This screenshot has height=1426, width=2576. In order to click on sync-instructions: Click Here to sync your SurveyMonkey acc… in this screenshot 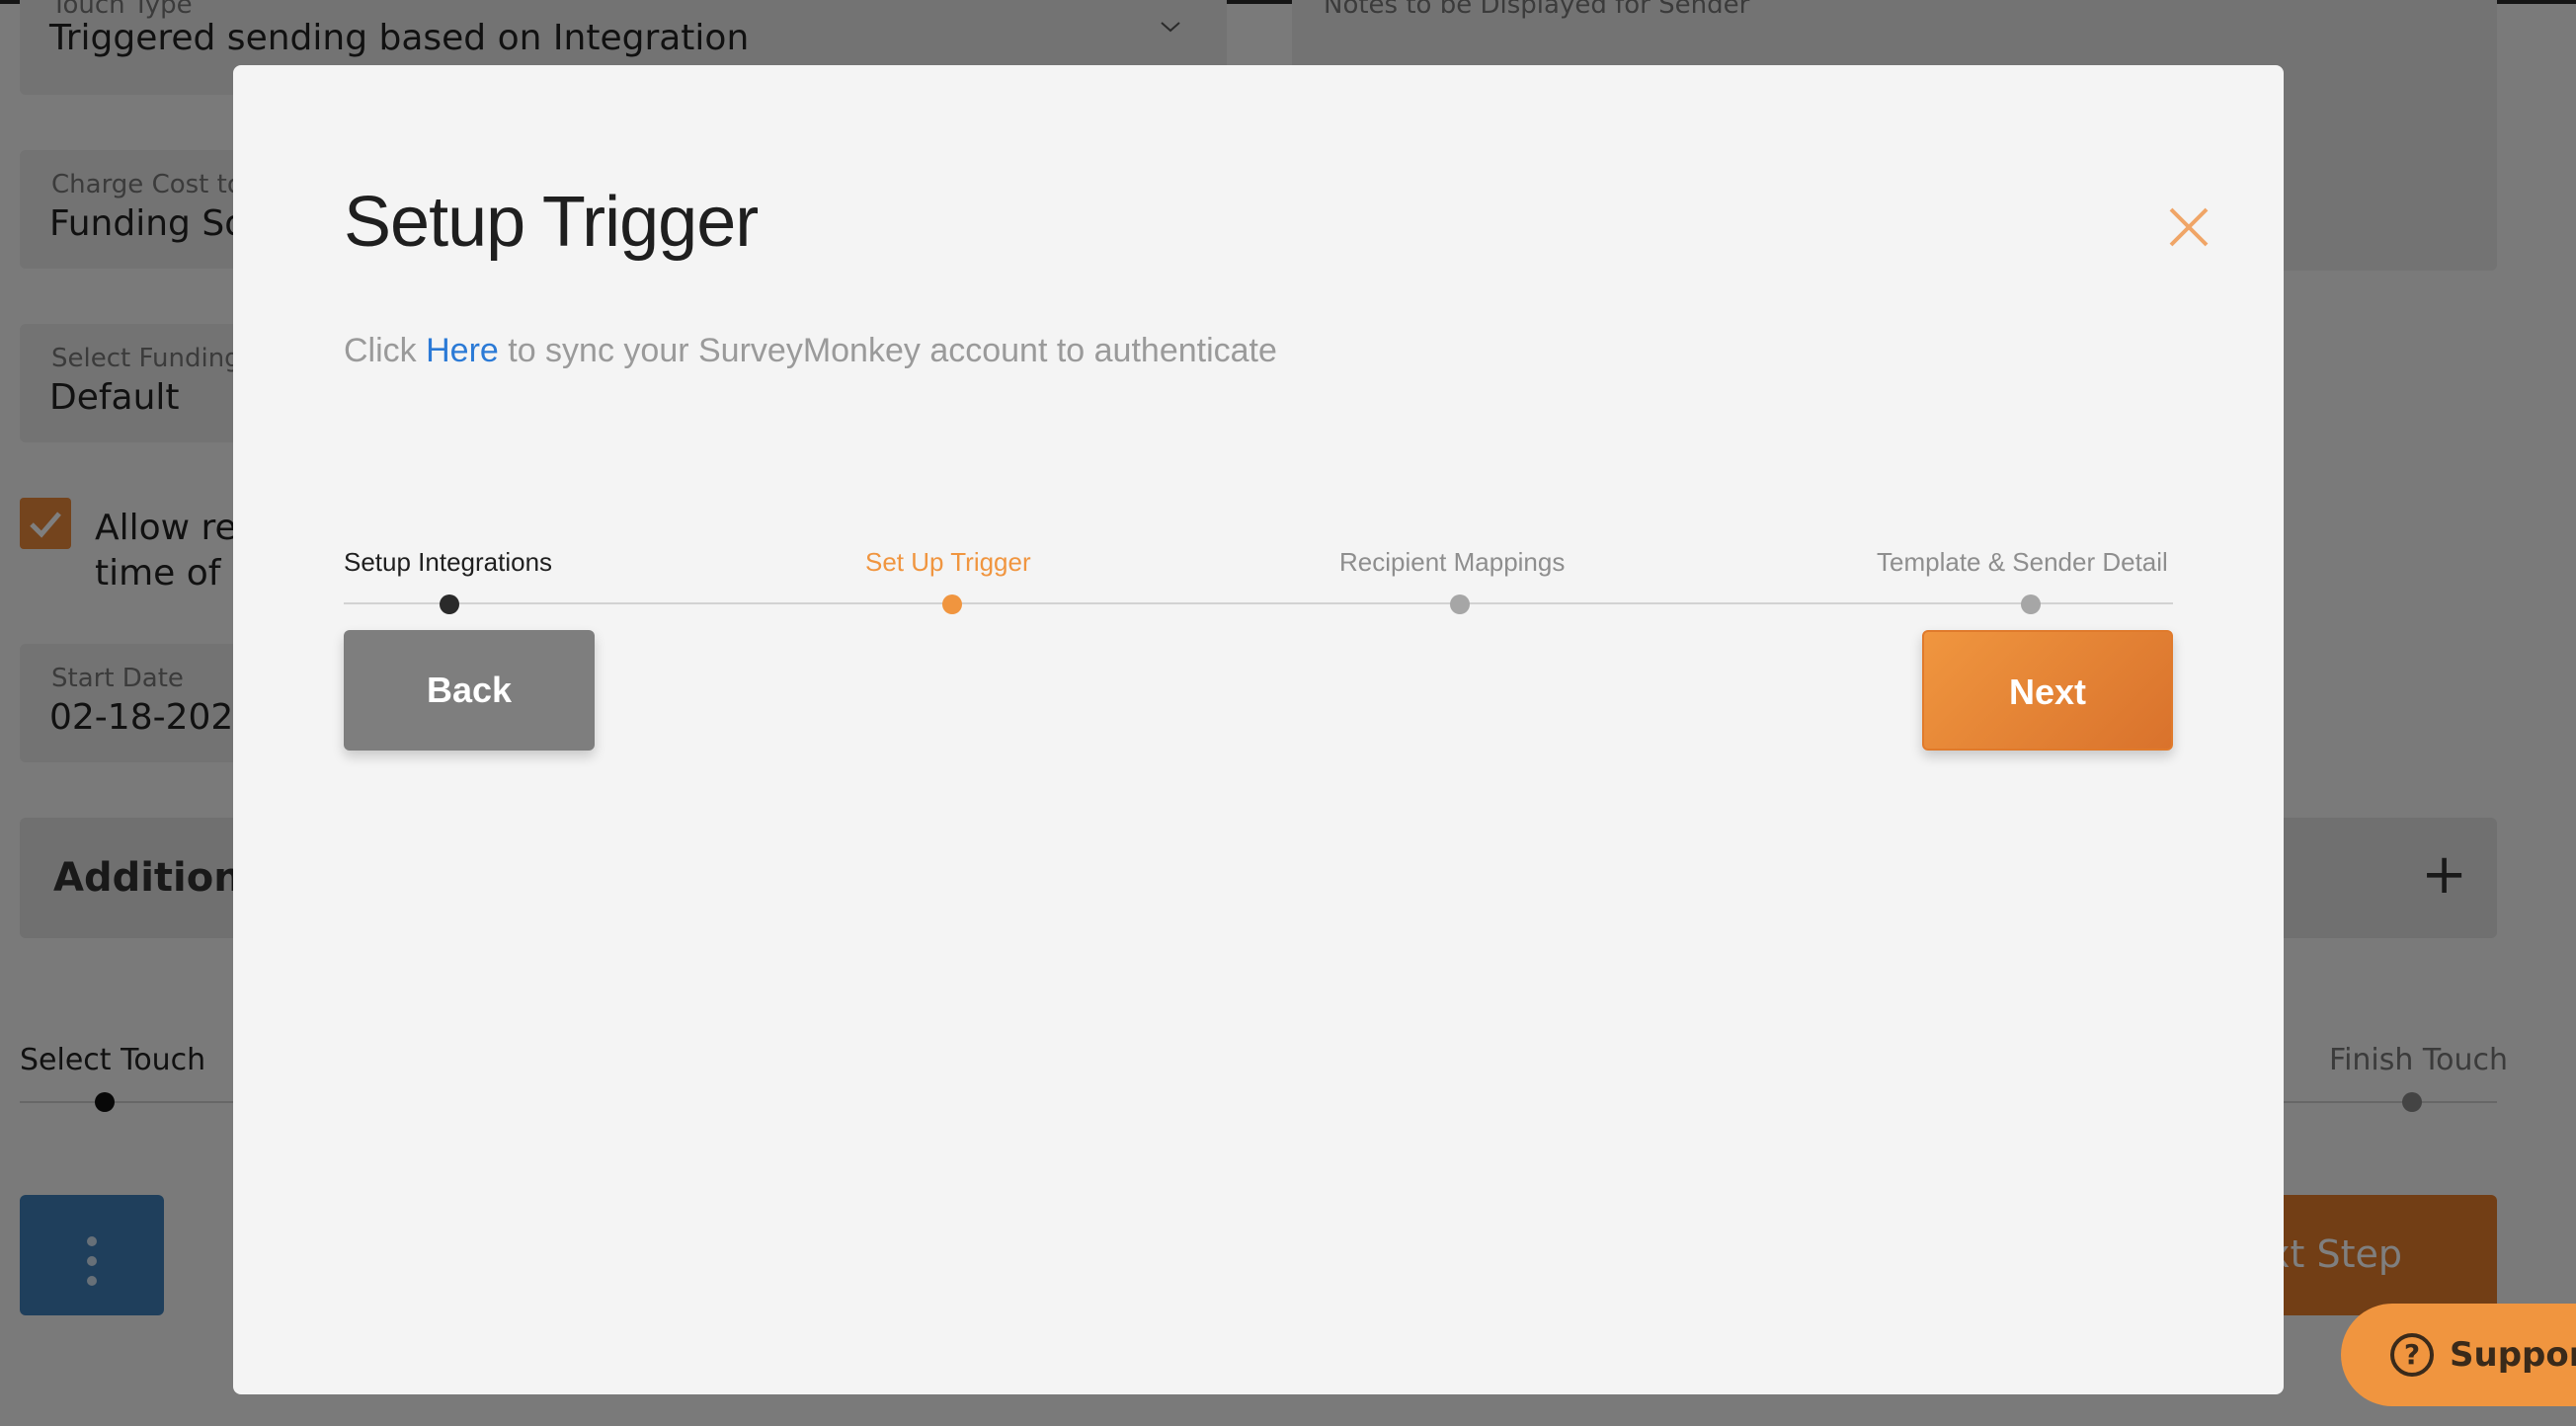, I will do `click(810, 351)`.